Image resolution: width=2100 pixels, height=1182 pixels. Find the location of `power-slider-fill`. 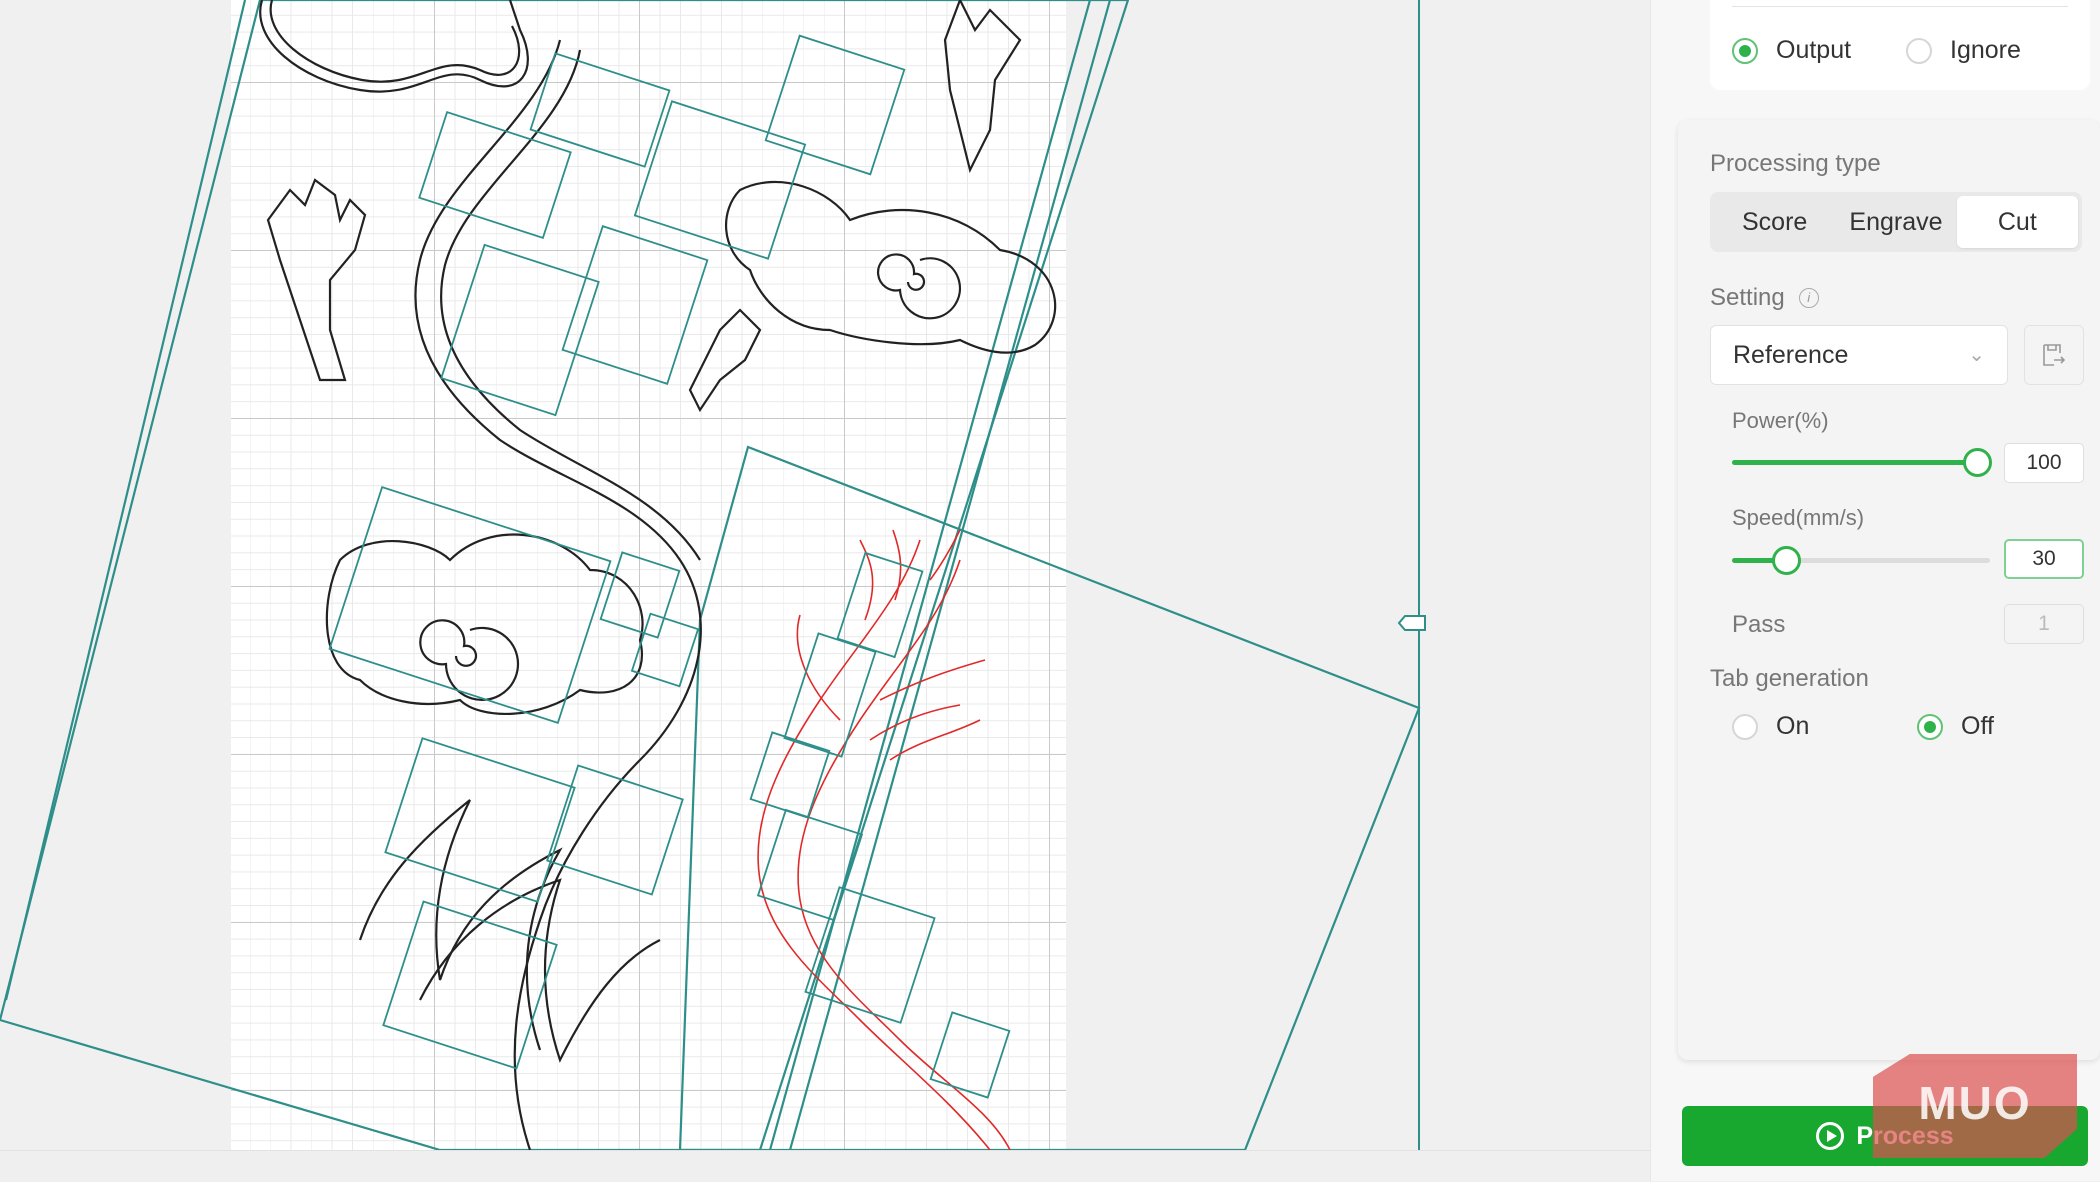

power-slider-fill is located at coordinates (1854, 462).